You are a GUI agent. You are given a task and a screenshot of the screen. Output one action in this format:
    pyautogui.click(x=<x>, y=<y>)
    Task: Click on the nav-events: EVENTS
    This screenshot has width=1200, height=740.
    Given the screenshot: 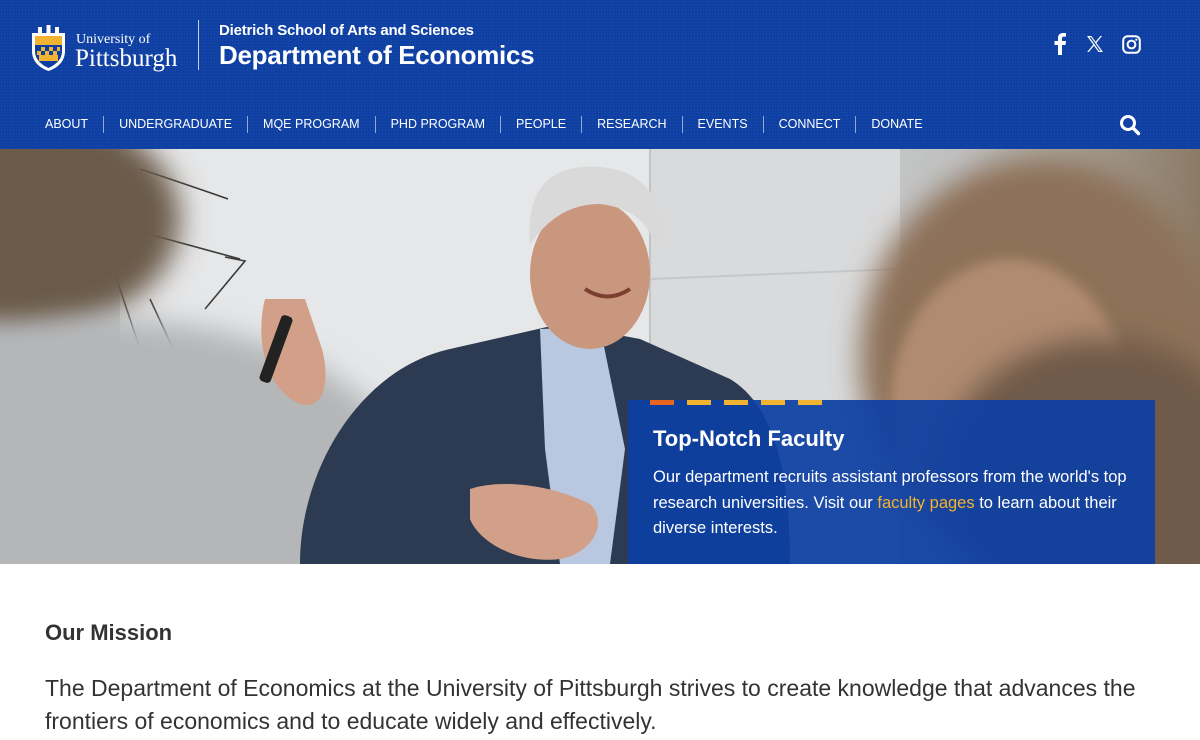 What is the action you would take?
    pyautogui.click(x=723, y=124)
    